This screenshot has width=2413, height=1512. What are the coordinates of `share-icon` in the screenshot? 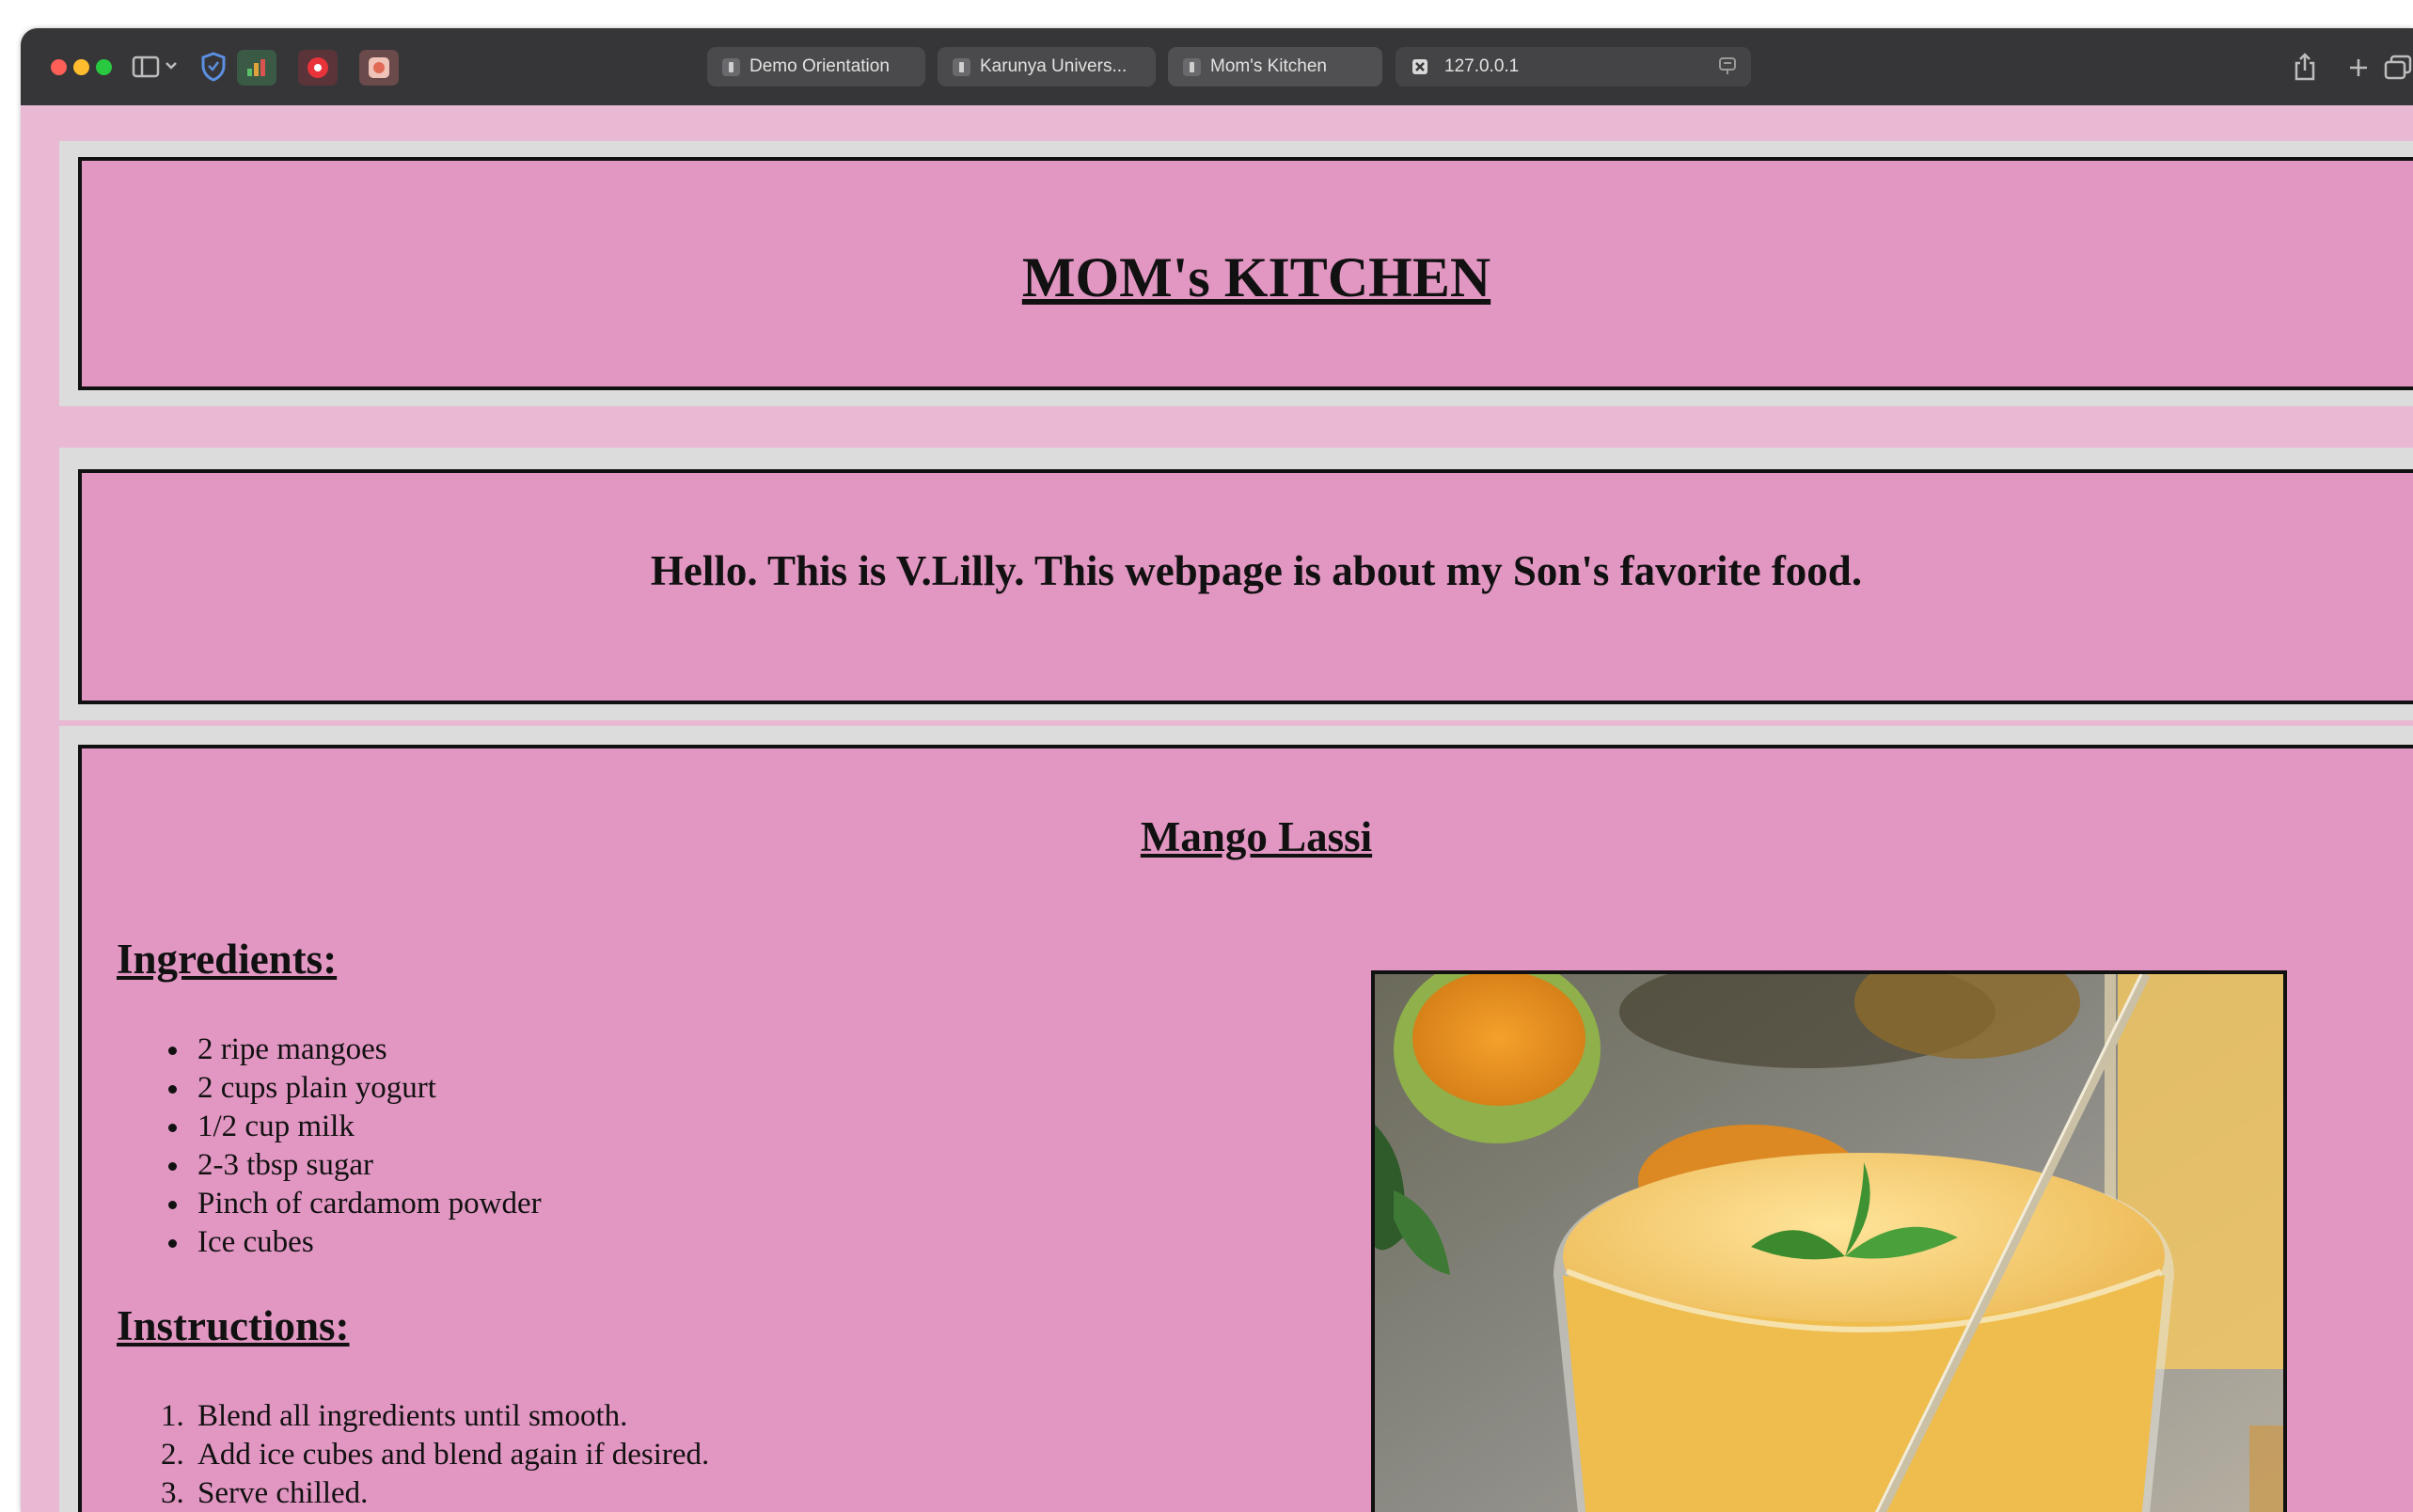 It's located at (2305, 67).